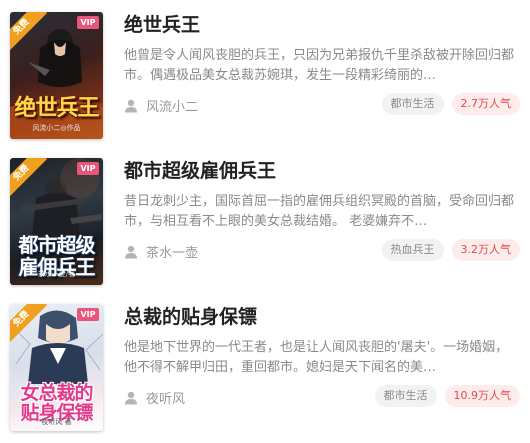  Describe the element at coordinates (482, 396) in the screenshot. I see `popularity-tag: 10.9万人气` at that location.